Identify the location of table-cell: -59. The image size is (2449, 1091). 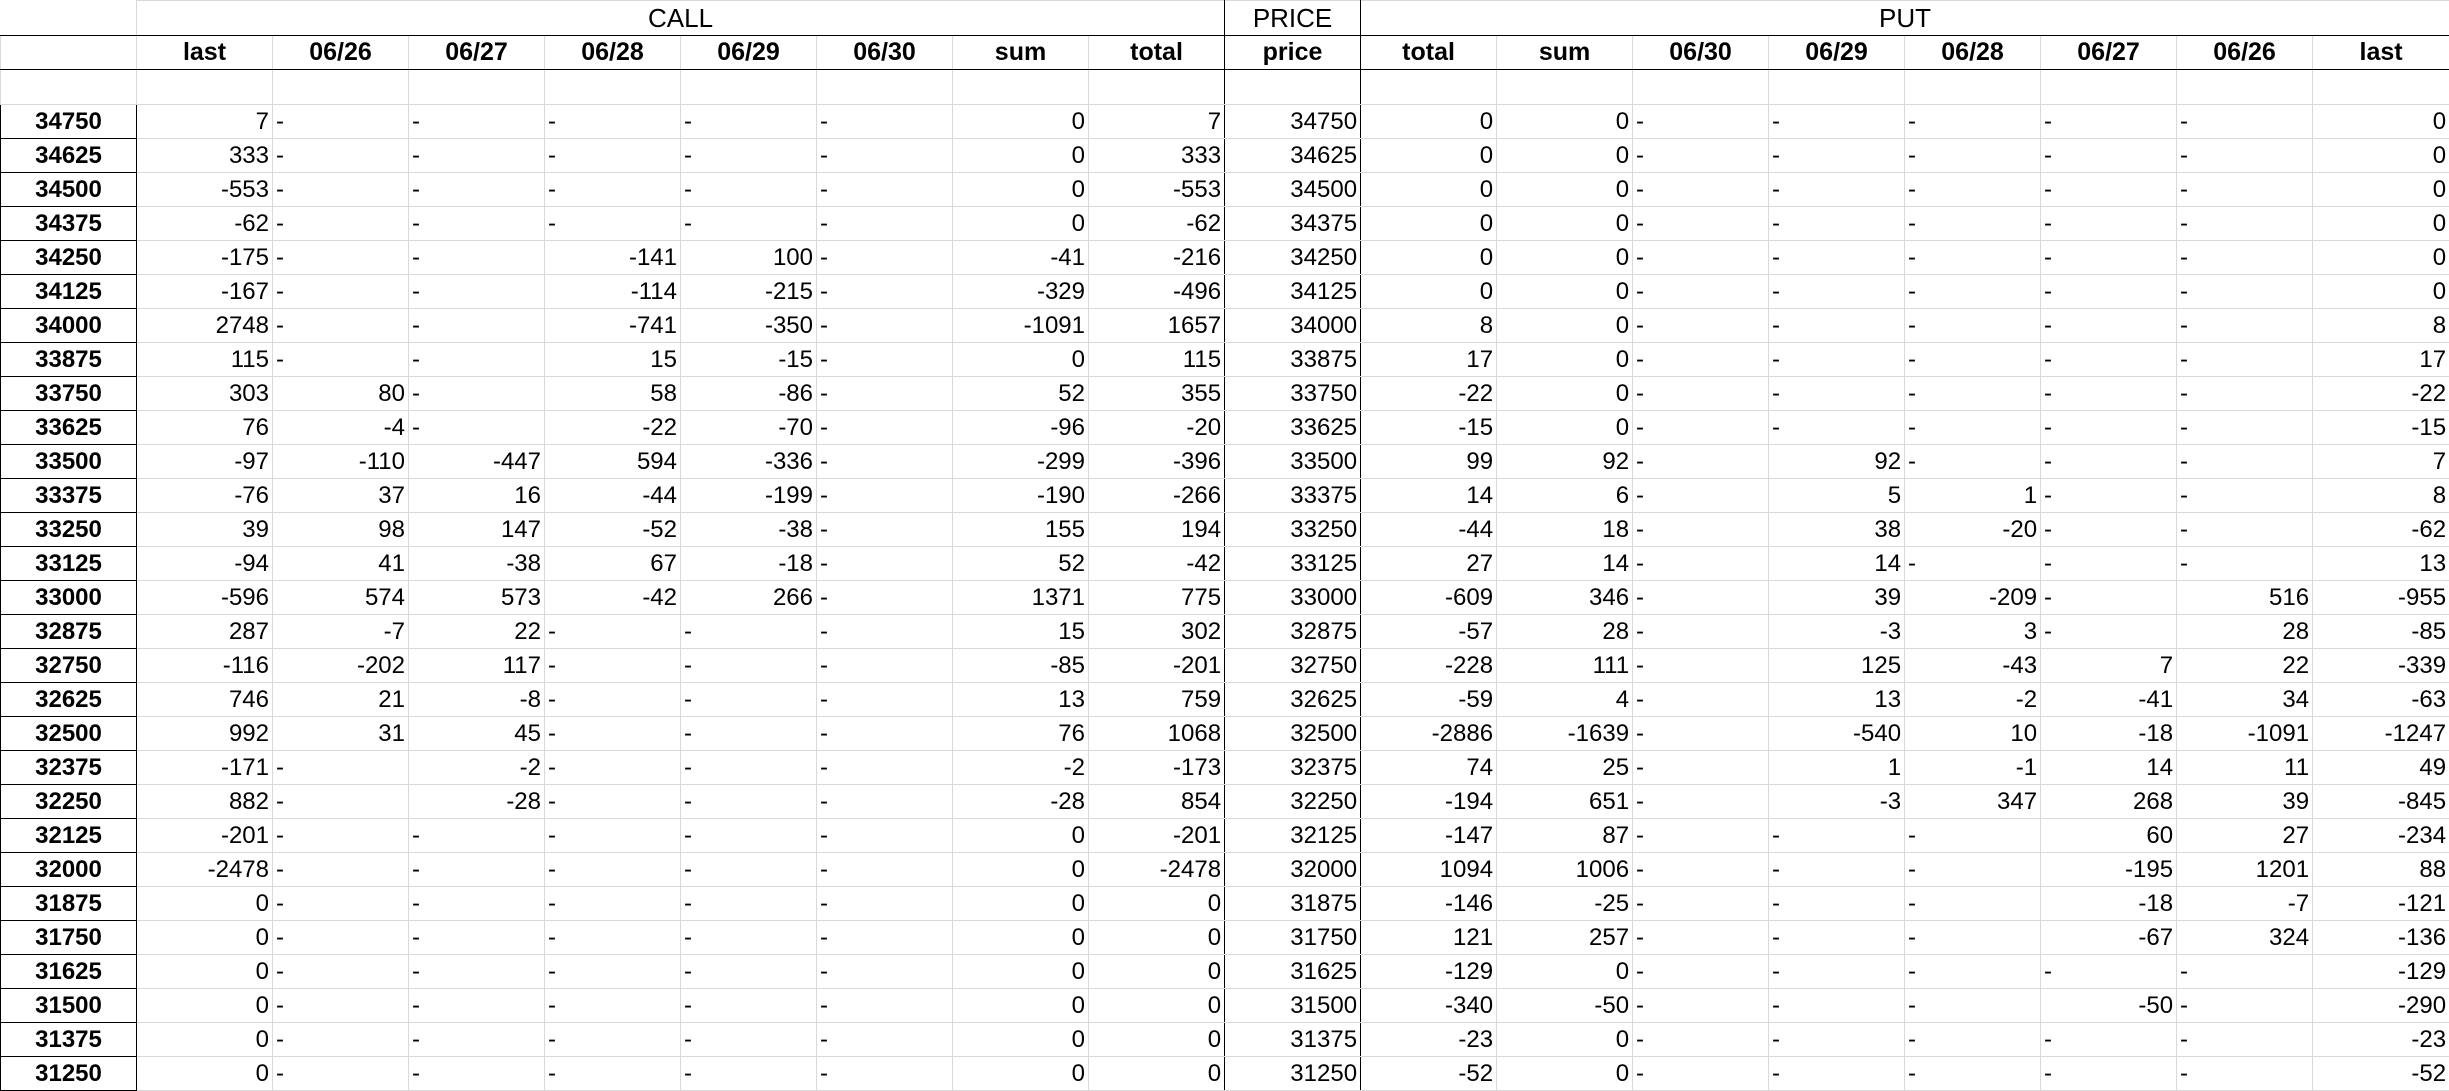
(1429, 700).